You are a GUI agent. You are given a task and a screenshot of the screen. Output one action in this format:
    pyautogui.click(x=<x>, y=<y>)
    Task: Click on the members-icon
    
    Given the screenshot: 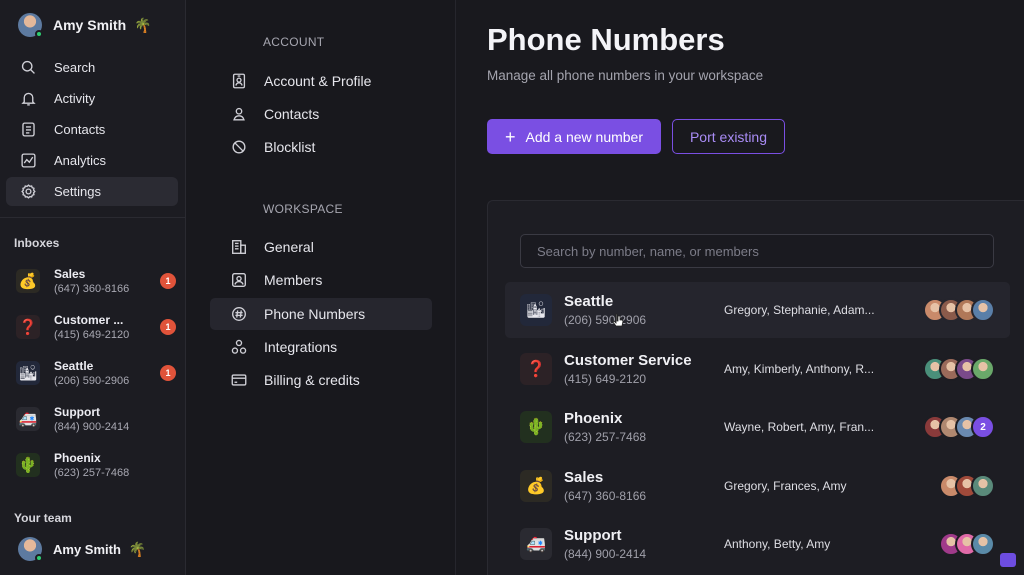 What is the action you would take?
    pyautogui.click(x=239, y=280)
    